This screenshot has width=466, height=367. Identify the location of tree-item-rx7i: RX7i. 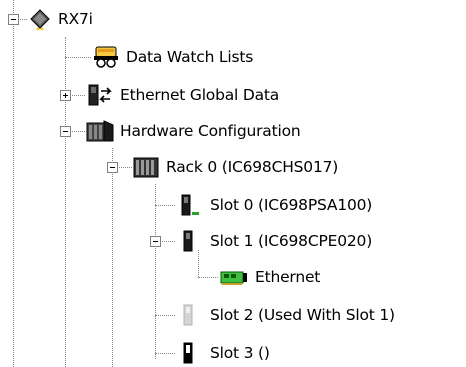
(60, 19).